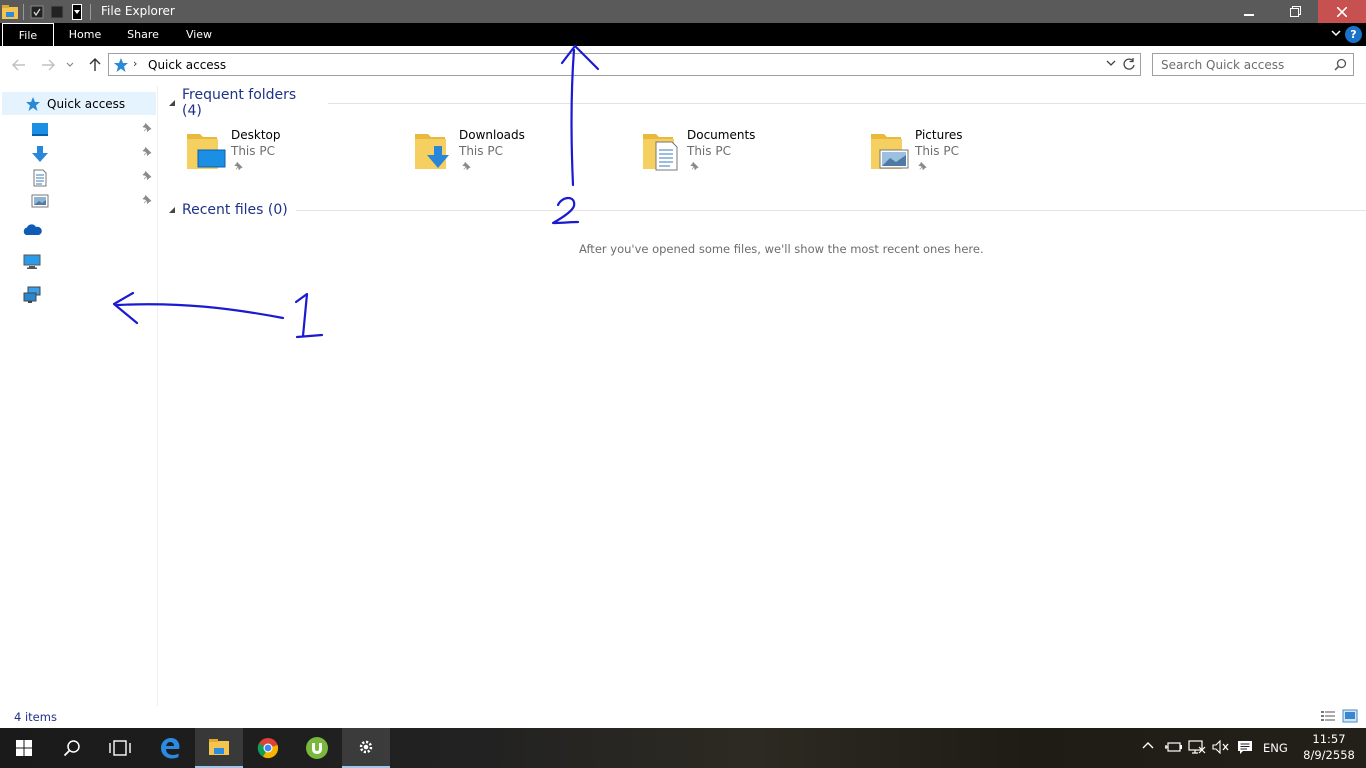 The height and width of the screenshot is (768, 1366). What do you see at coordinates (235, 210) in the screenshot?
I see `recent-files-title: Recent files (0)` at bounding box center [235, 210].